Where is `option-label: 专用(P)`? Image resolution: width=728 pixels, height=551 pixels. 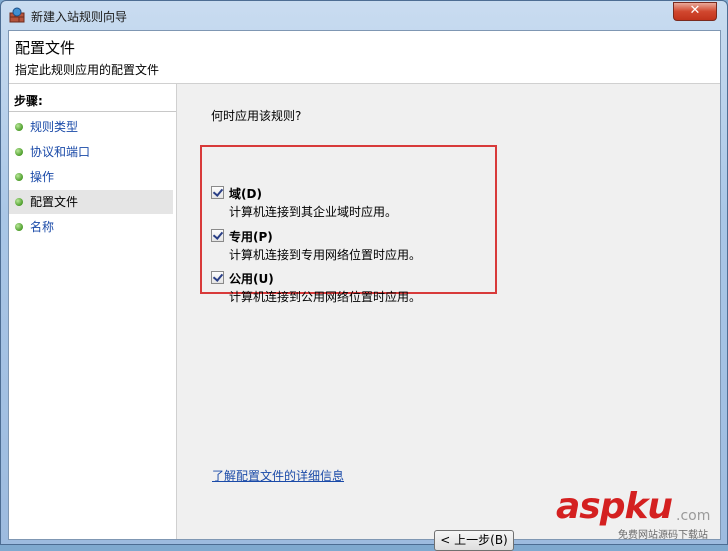 option-label: 专用(P) is located at coordinates (251, 237).